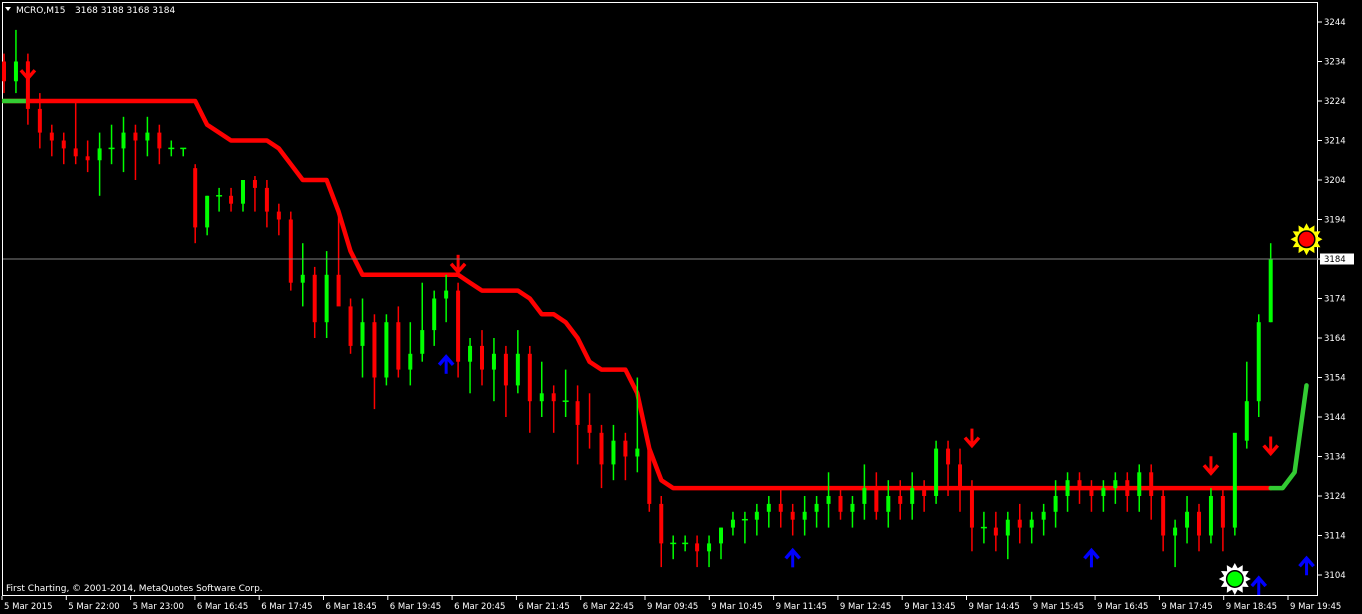 Image resolution: width=1362 pixels, height=614 pixels. Describe the element at coordinates (1058, 607) in the screenshot. I see `x-tick-label: 9 Mar 15:45` at that location.